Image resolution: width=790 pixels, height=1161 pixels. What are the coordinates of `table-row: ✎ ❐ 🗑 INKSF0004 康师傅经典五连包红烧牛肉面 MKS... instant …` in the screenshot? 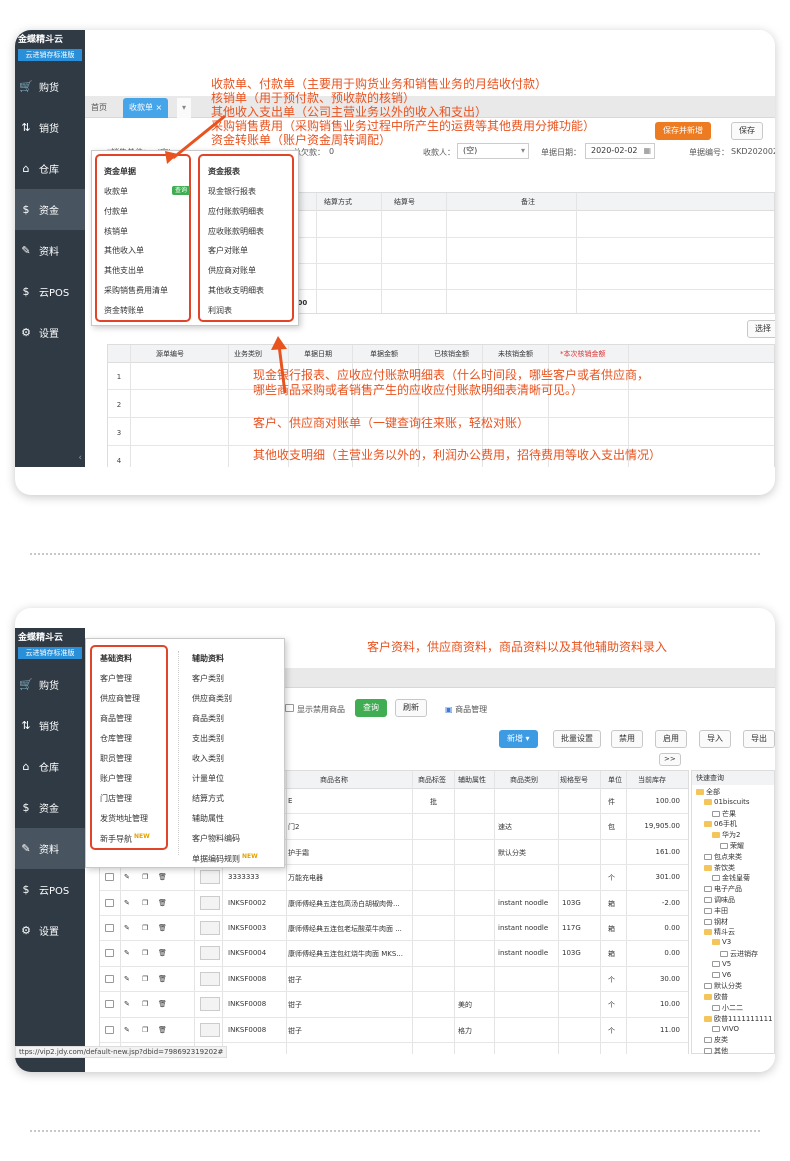 It's located at (394, 954).